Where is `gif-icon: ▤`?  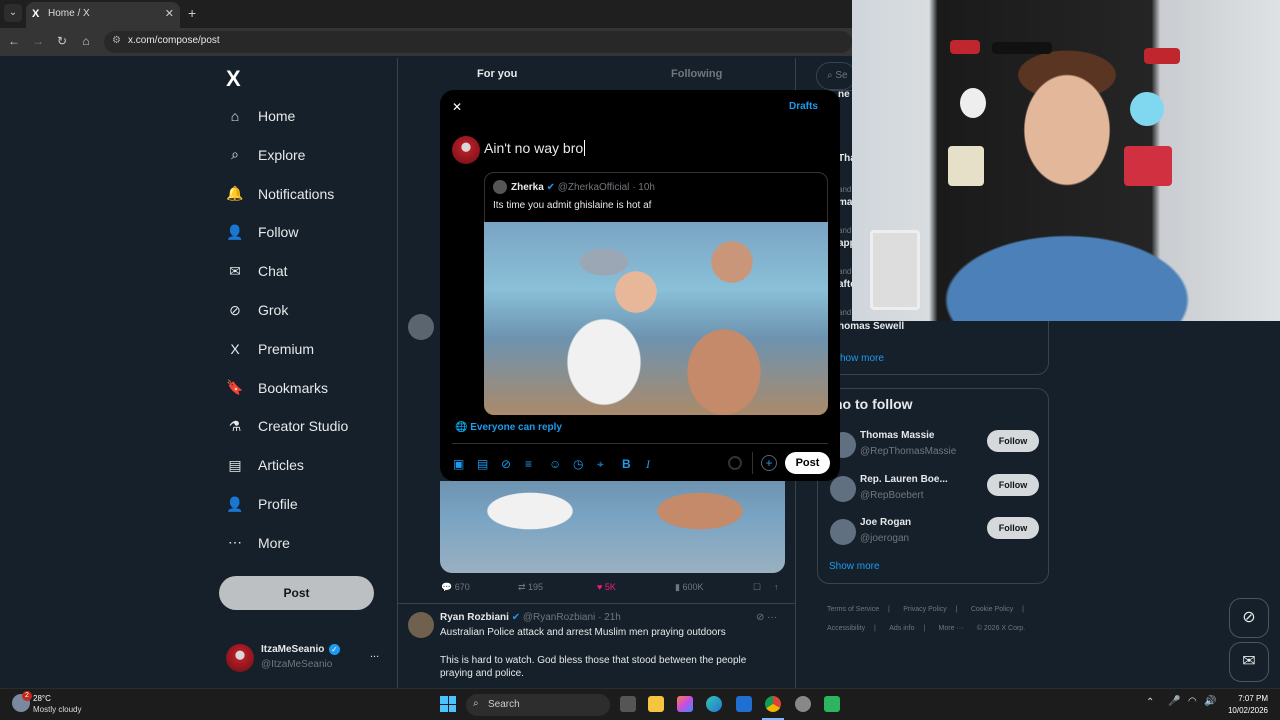
gif-icon: ▤ is located at coordinates (482, 464).